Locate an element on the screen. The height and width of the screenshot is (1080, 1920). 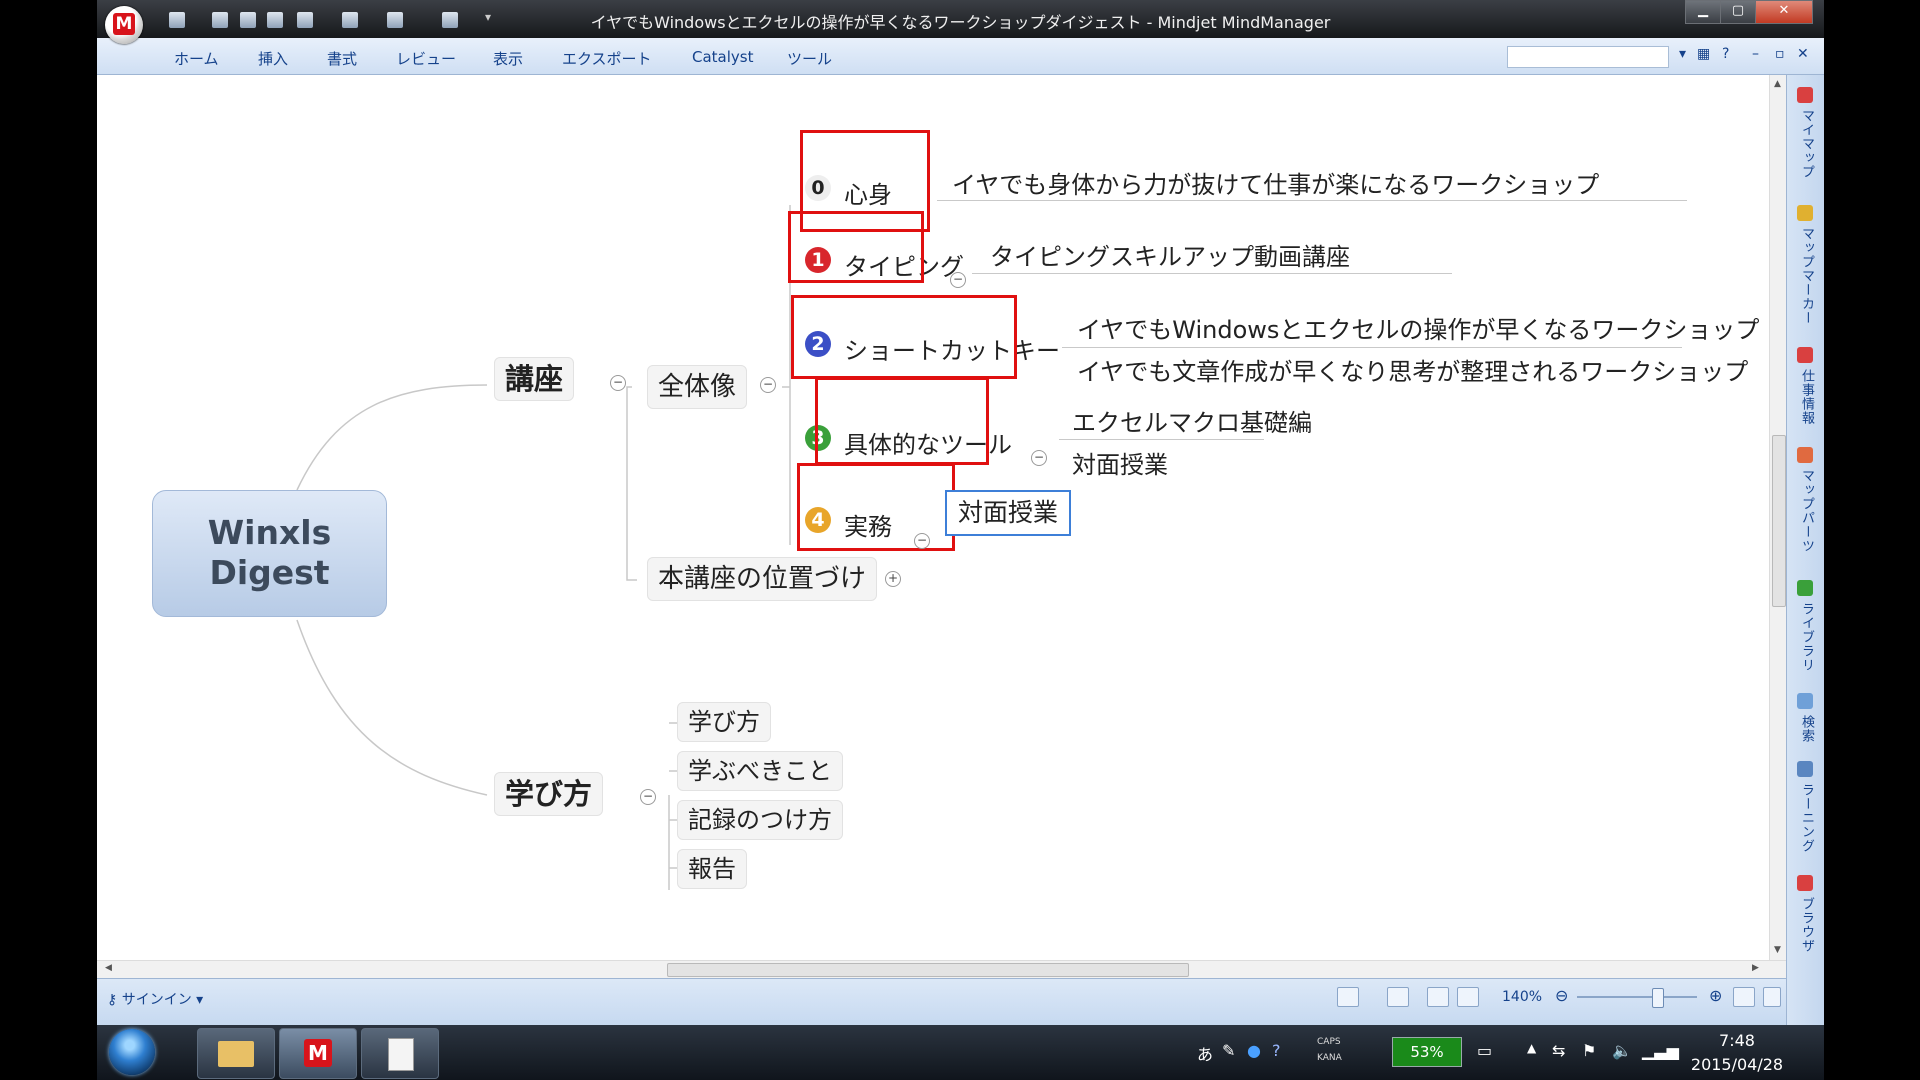
ribbon-search-input is located at coordinates (1588, 57).